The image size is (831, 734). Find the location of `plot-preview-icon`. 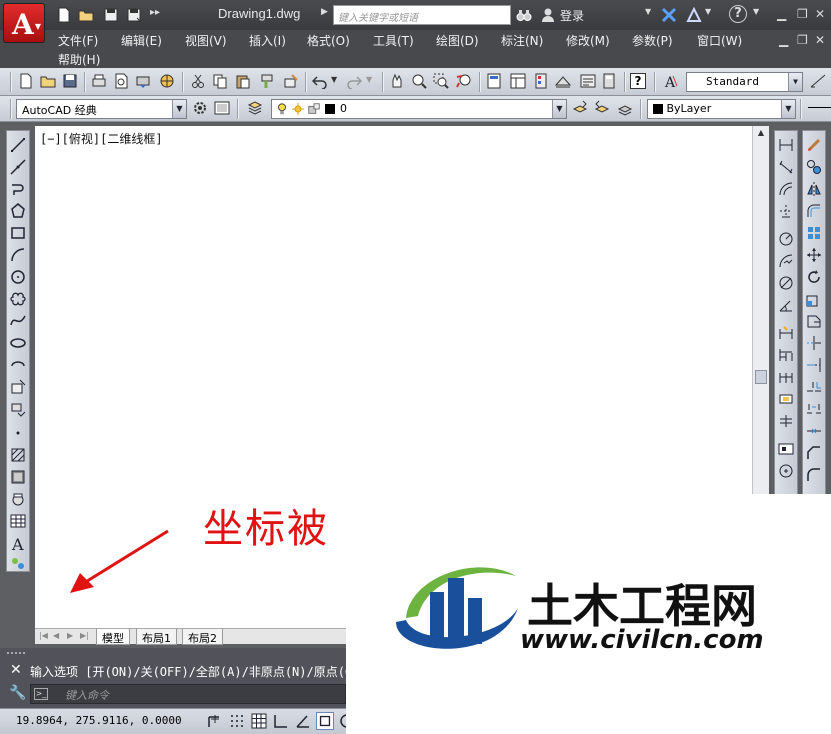

plot-preview-icon is located at coordinates (121, 81).